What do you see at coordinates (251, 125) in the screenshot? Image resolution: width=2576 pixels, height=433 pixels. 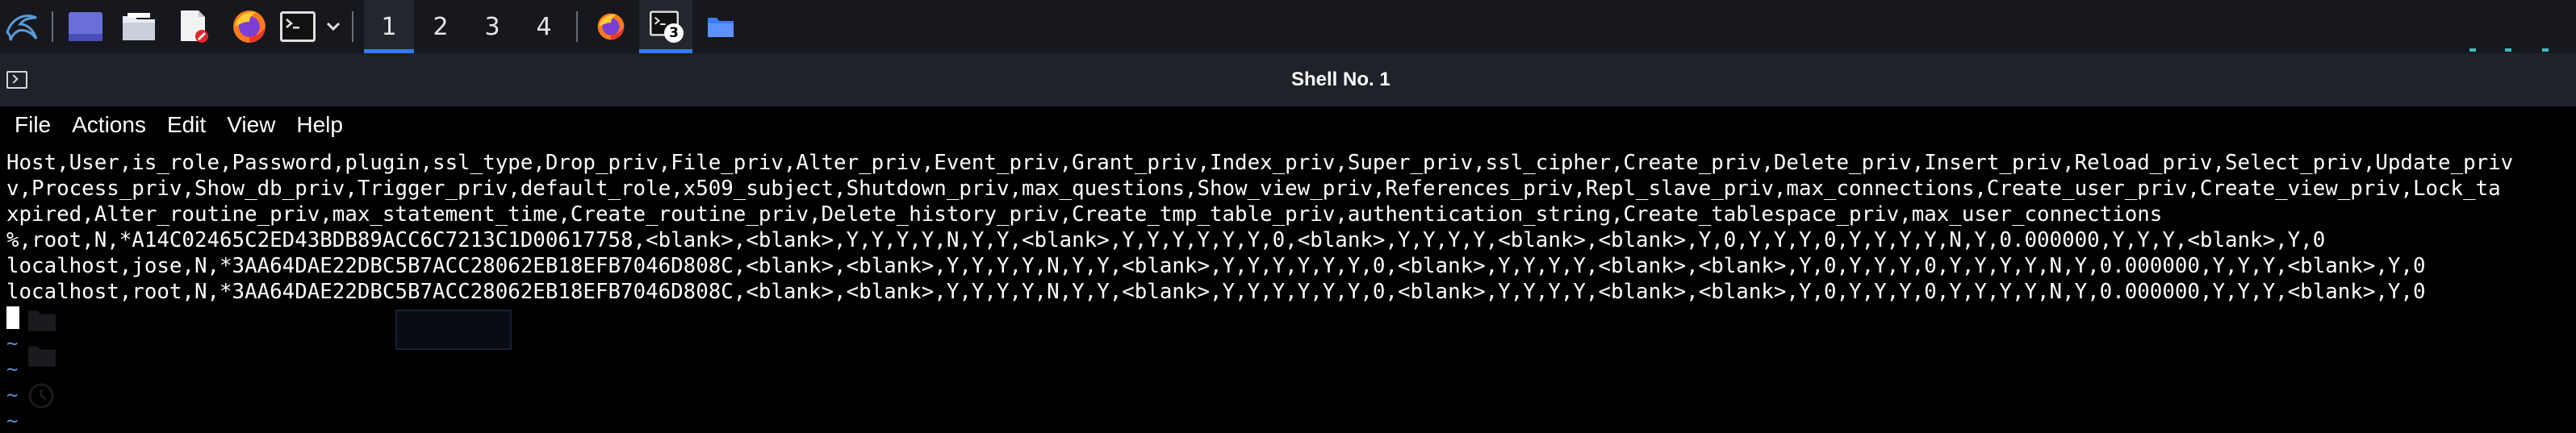 I see `menu-view: View` at bounding box center [251, 125].